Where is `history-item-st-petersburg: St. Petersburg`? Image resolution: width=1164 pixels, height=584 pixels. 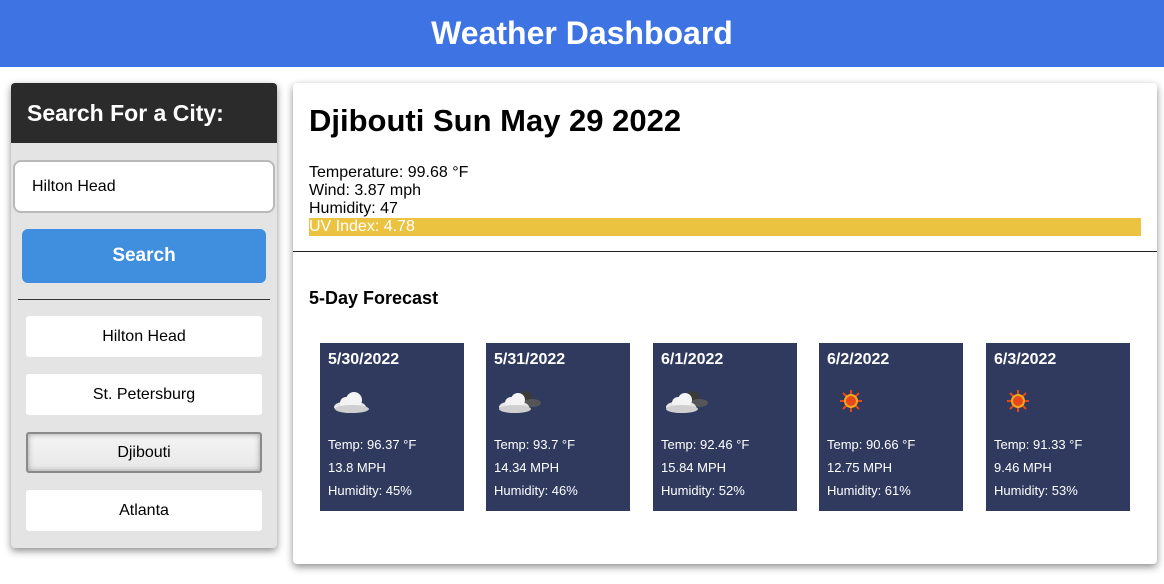 history-item-st-petersburg: St. Petersburg is located at coordinates (144, 394).